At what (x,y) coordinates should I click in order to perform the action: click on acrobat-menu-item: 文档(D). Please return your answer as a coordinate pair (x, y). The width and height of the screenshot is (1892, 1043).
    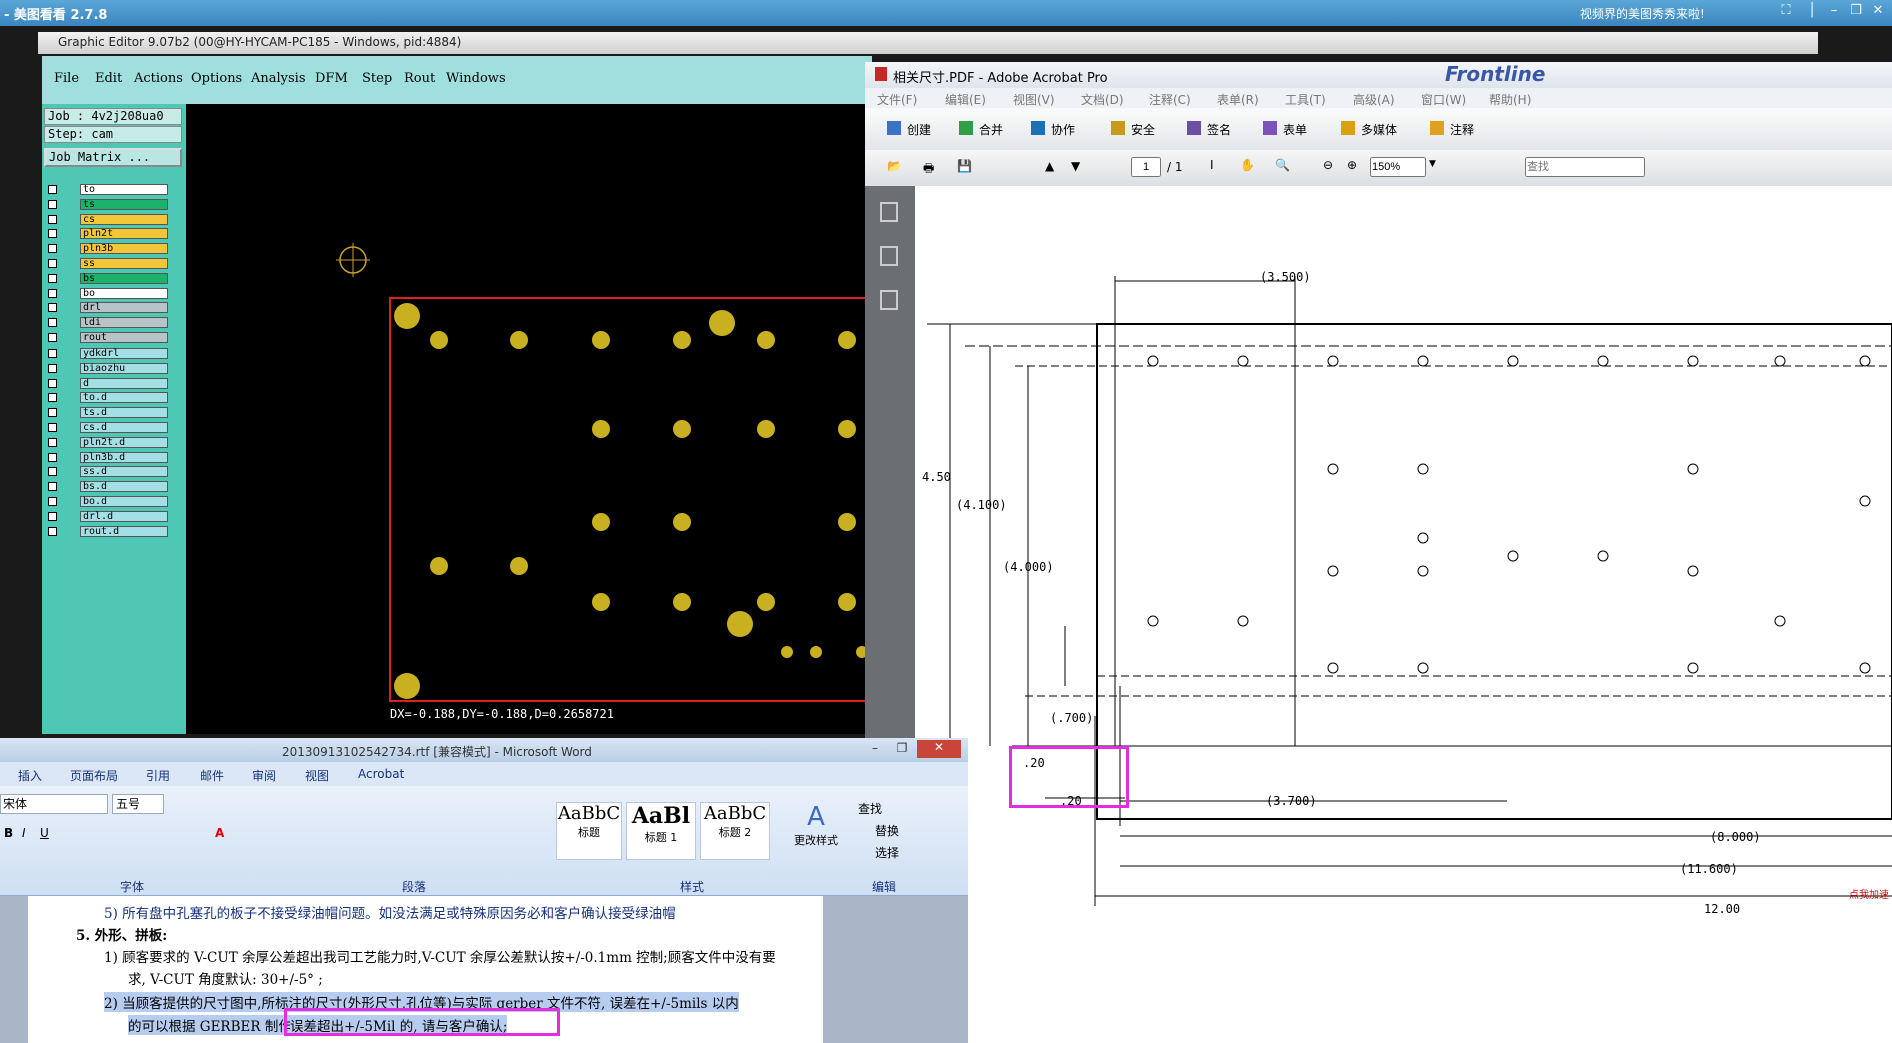
    Looking at the image, I should click on (1102, 99).